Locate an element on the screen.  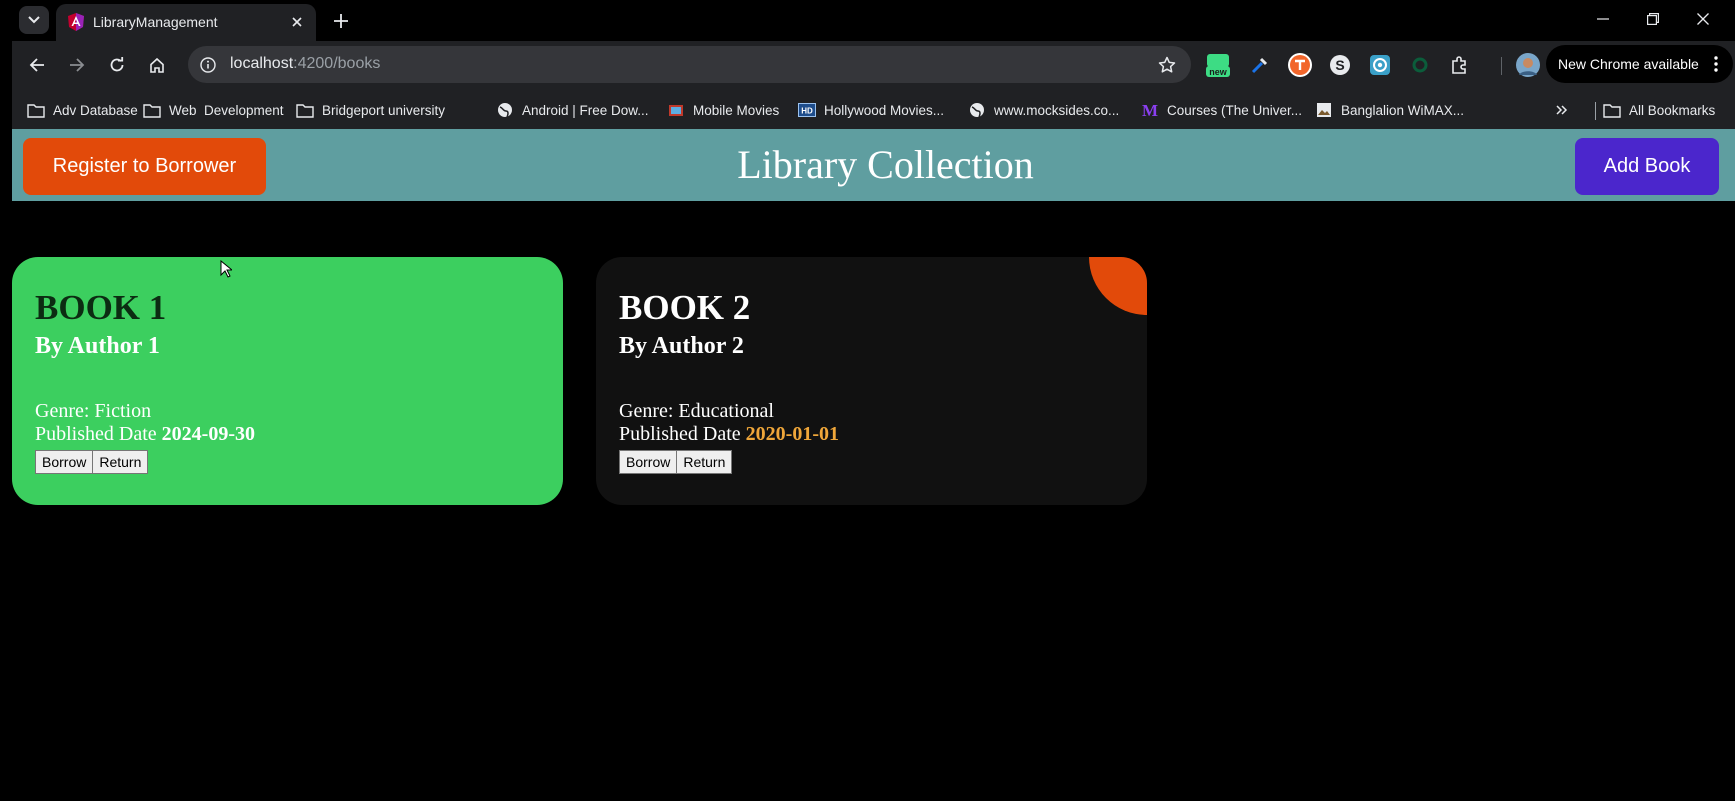
site-icon is located at coordinates (676, 110).